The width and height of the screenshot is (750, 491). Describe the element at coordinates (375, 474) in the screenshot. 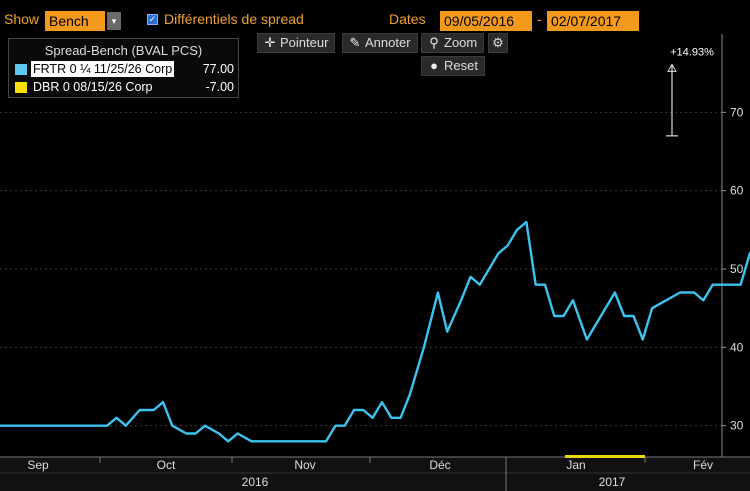

I see `x-axis-band` at that location.